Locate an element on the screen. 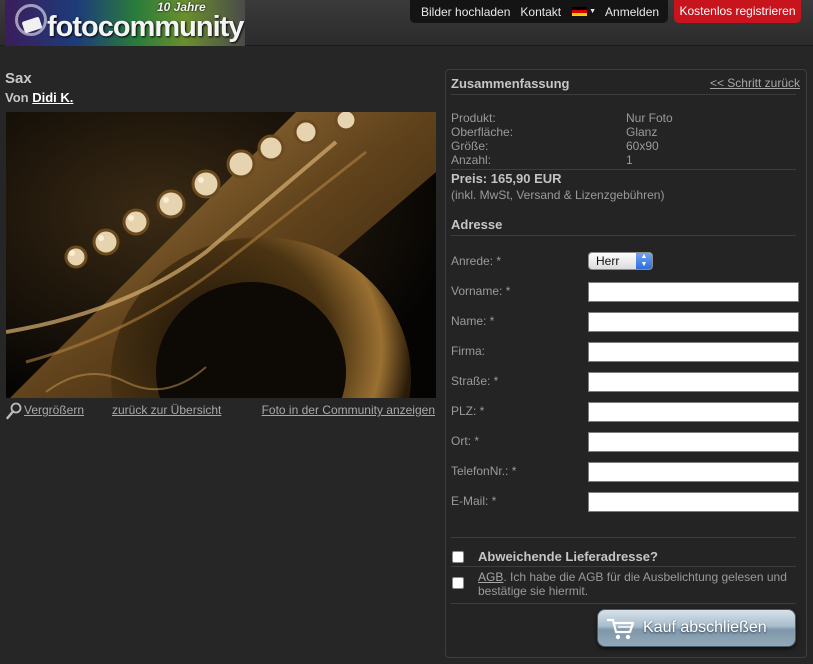 This screenshot has width=813, height=664. agb-checkbox is located at coordinates (458, 583).